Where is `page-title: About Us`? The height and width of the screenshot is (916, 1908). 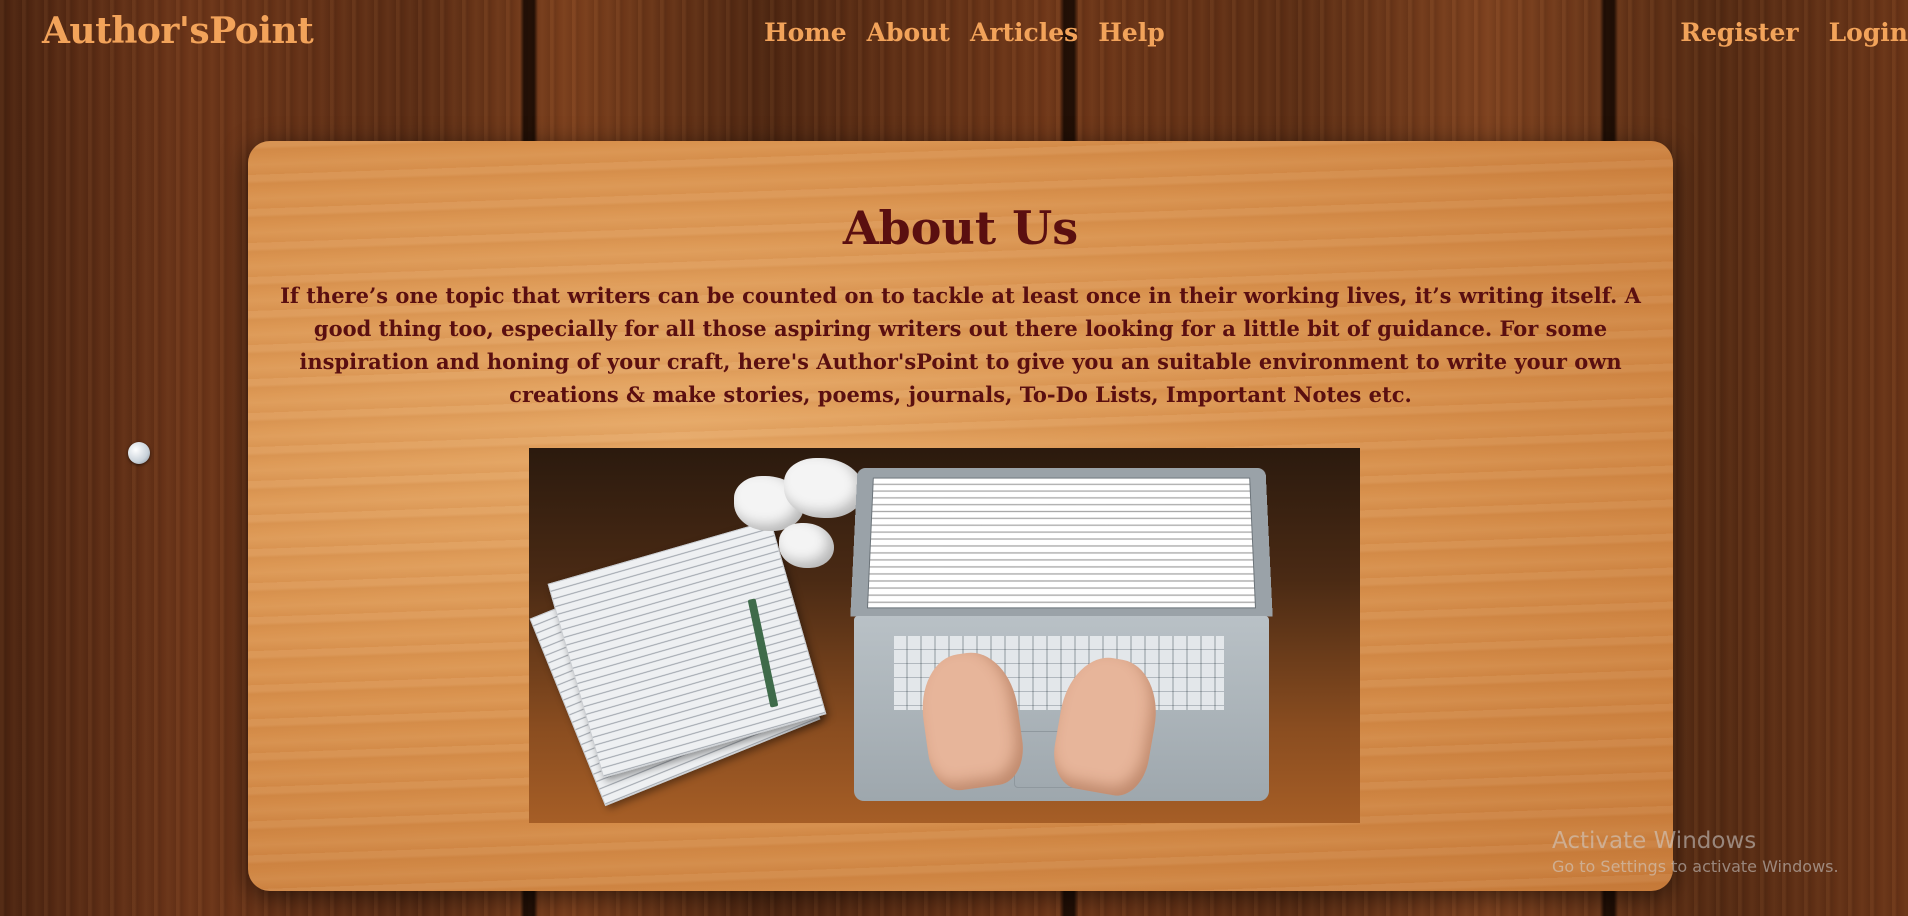
page-title: About Us is located at coordinates (960, 228).